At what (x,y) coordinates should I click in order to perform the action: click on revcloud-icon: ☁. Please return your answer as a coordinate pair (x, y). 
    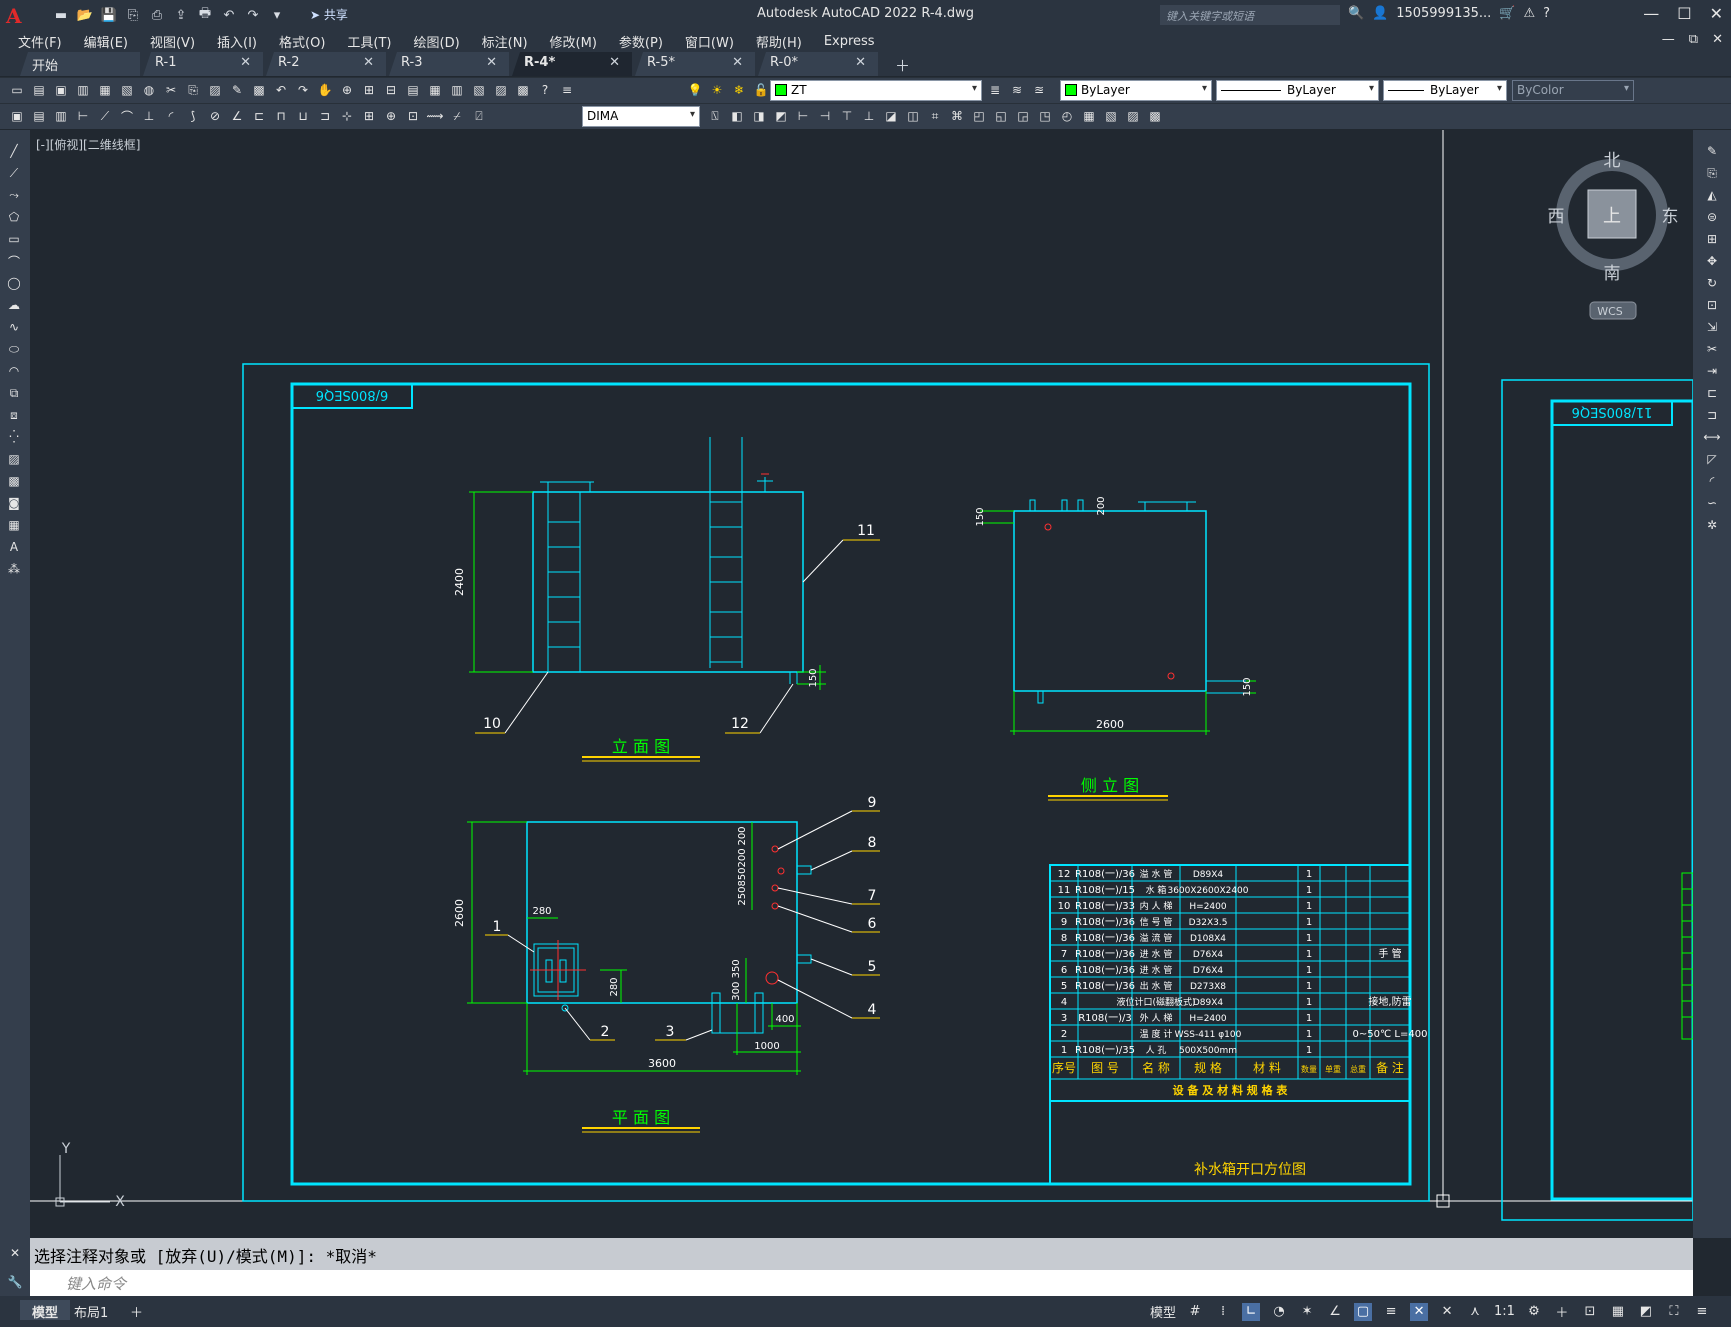
    Looking at the image, I should click on (14, 305).